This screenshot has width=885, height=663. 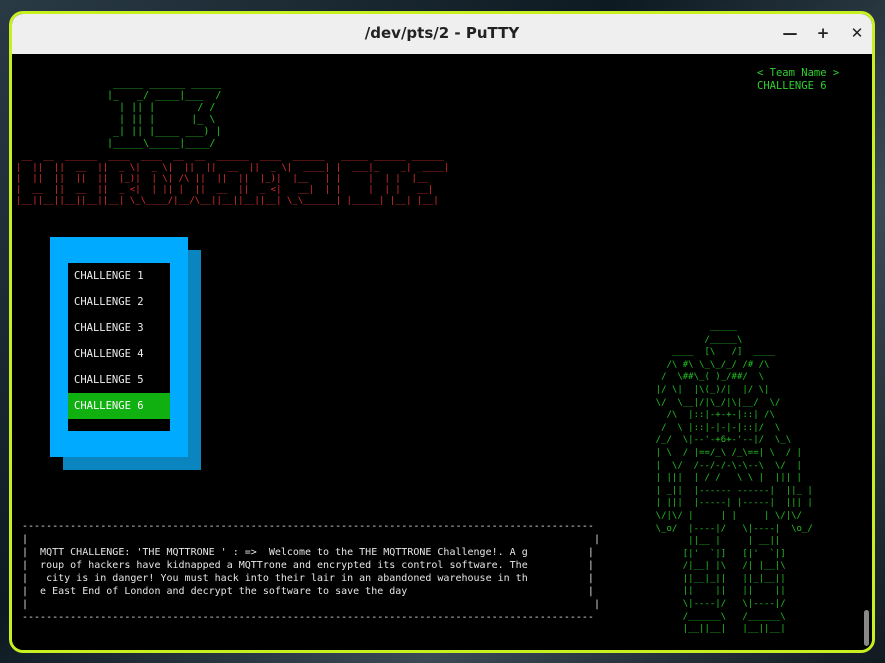 What do you see at coordinates (119, 354) in the screenshot?
I see `menu-item-challenge-4: CHALLENGE 4` at bounding box center [119, 354].